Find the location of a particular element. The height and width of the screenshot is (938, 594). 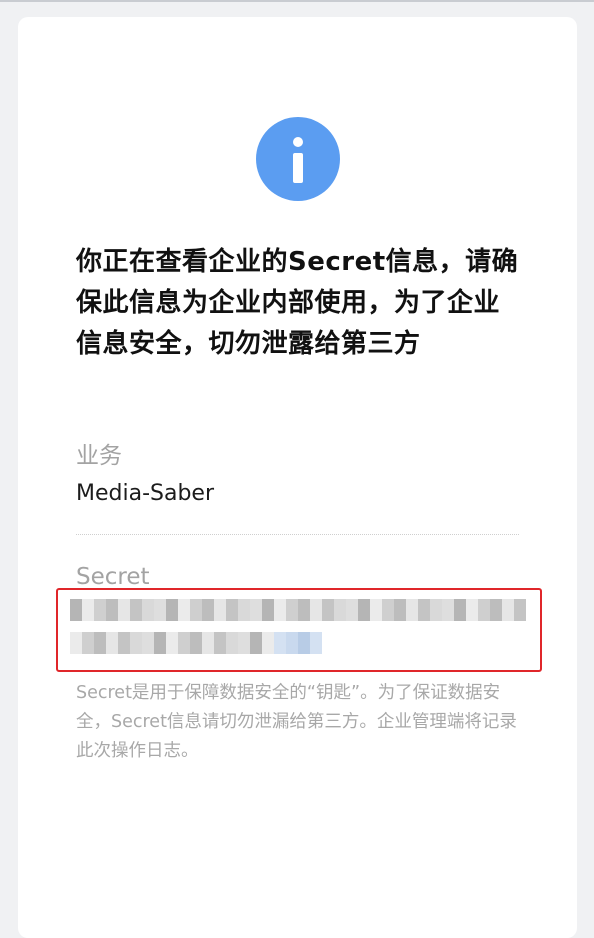

info-icon-stem is located at coordinates (298, 168).